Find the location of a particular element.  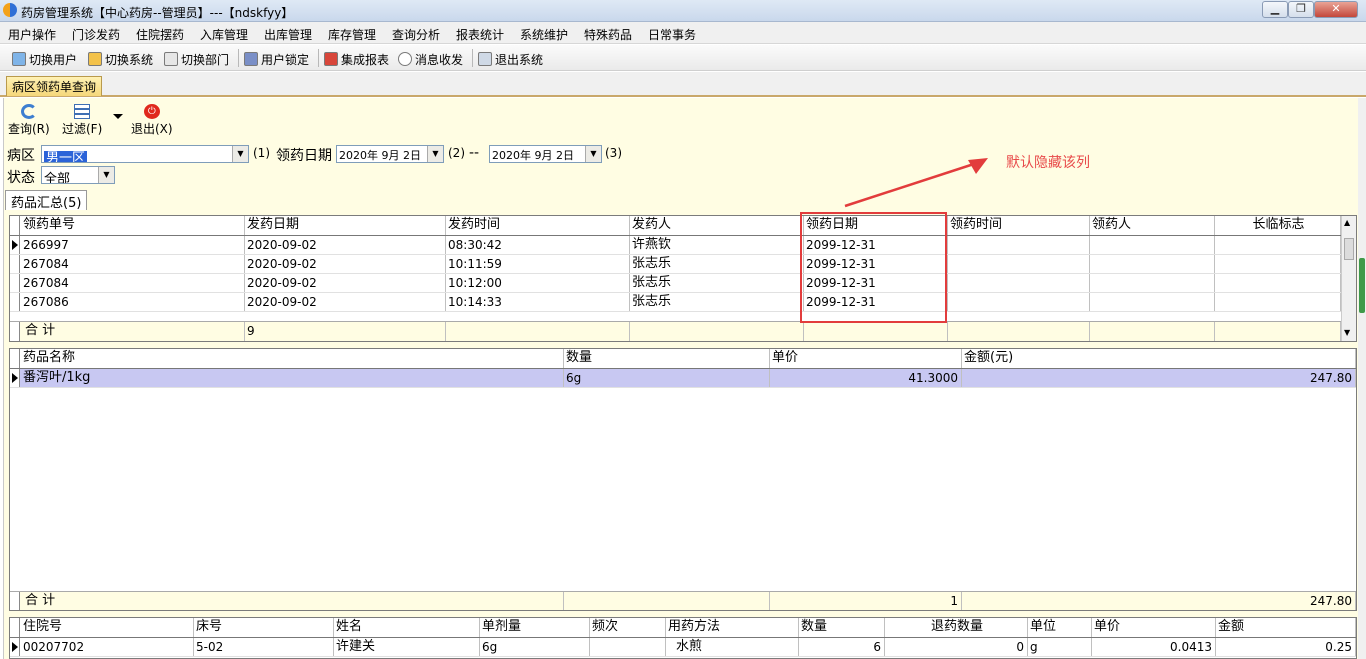

menu-stock-in: 入库管理 is located at coordinates (224, 34).